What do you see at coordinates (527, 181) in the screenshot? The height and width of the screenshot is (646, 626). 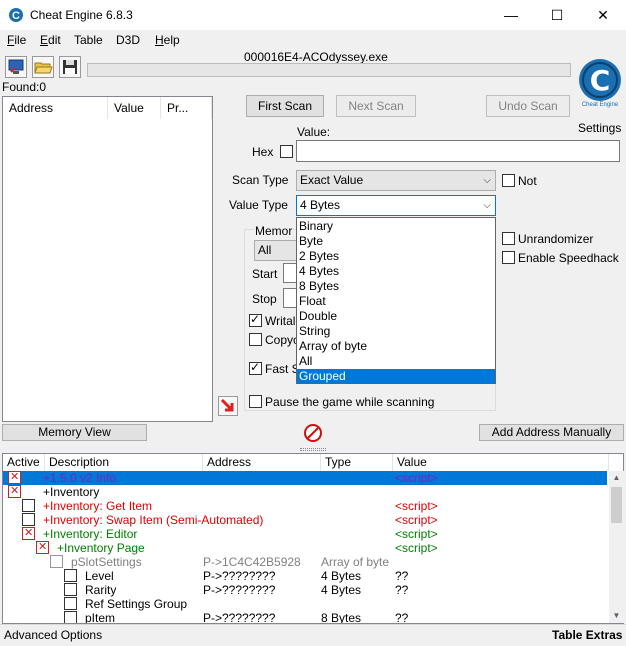 I see `not-label: Not` at bounding box center [527, 181].